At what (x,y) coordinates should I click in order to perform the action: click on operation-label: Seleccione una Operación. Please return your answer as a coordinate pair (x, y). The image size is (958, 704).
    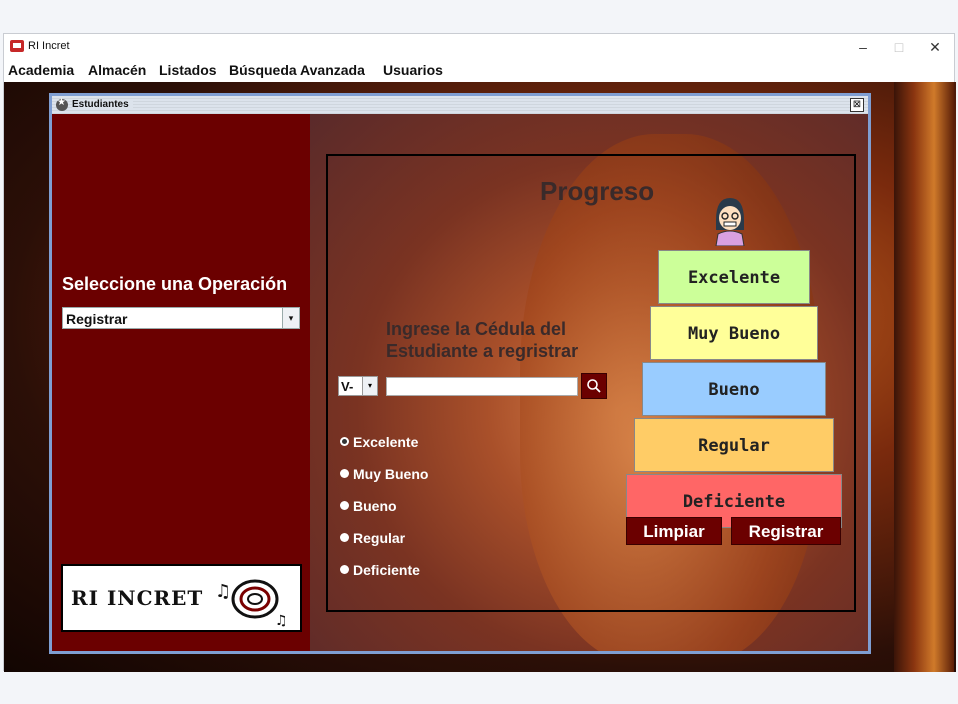
    Looking at the image, I should click on (175, 284).